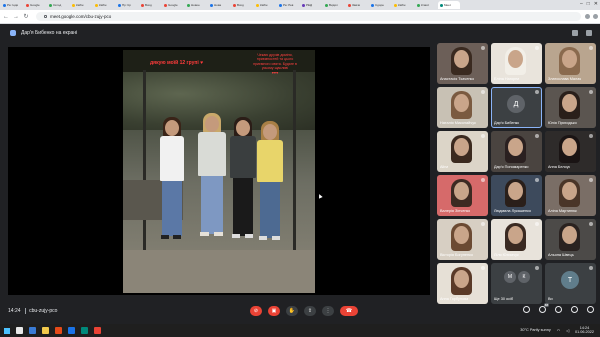 Image resolution: width=600 pixels, height=337 pixels. What do you see at coordinates (357, 5) in the screenshot?
I see `browser-tab: Завчи` at bounding box center [357, 5].